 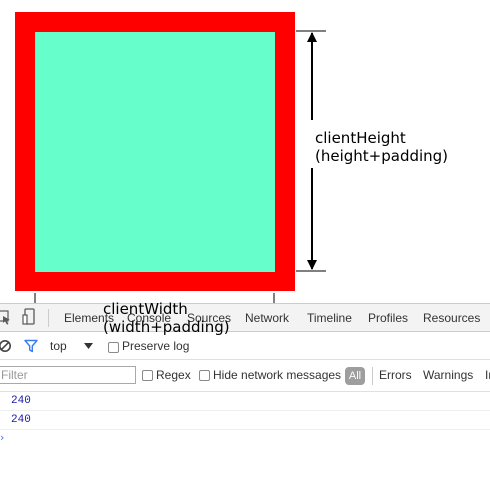 What do you see at coordinates (166, 327) in the screenshot?
I see `client-width-formula: (width+padding)` at bounding box center [166, 327].